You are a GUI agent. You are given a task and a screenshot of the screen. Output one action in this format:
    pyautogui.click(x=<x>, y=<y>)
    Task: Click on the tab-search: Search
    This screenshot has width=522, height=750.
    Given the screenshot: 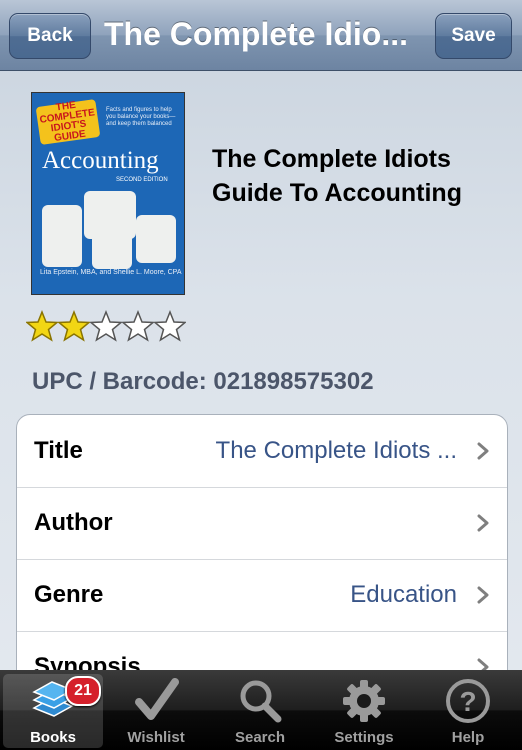 What is the action you would take?
    pyautogui.click(x=260, y=711)
    